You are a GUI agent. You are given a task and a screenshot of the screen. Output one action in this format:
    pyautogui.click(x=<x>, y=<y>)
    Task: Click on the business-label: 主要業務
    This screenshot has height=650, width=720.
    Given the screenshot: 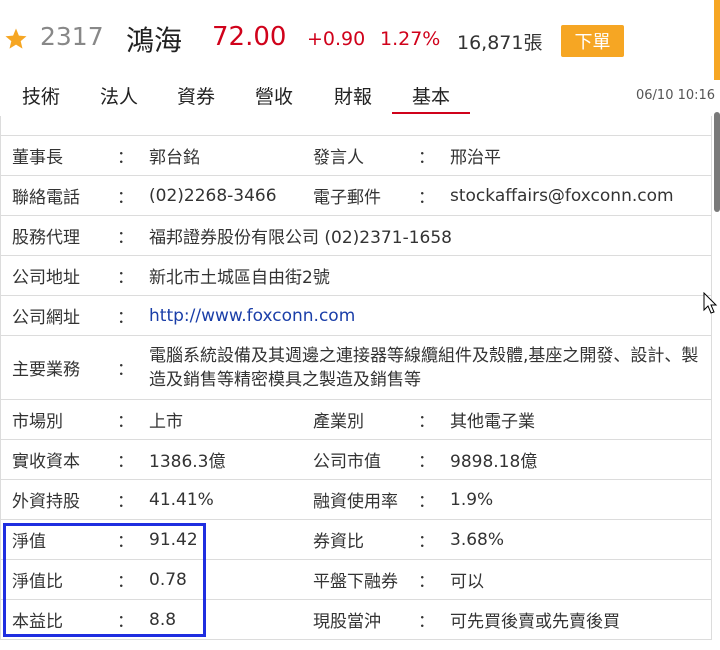 What is the action you would take?
    pyautogui.click(x=46, y=370)
    